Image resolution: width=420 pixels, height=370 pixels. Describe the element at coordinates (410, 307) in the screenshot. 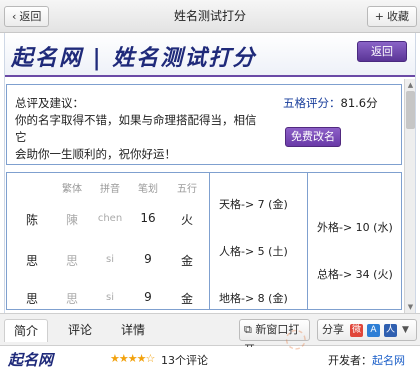

I see `scroll-down-icon: ▼` at that location.